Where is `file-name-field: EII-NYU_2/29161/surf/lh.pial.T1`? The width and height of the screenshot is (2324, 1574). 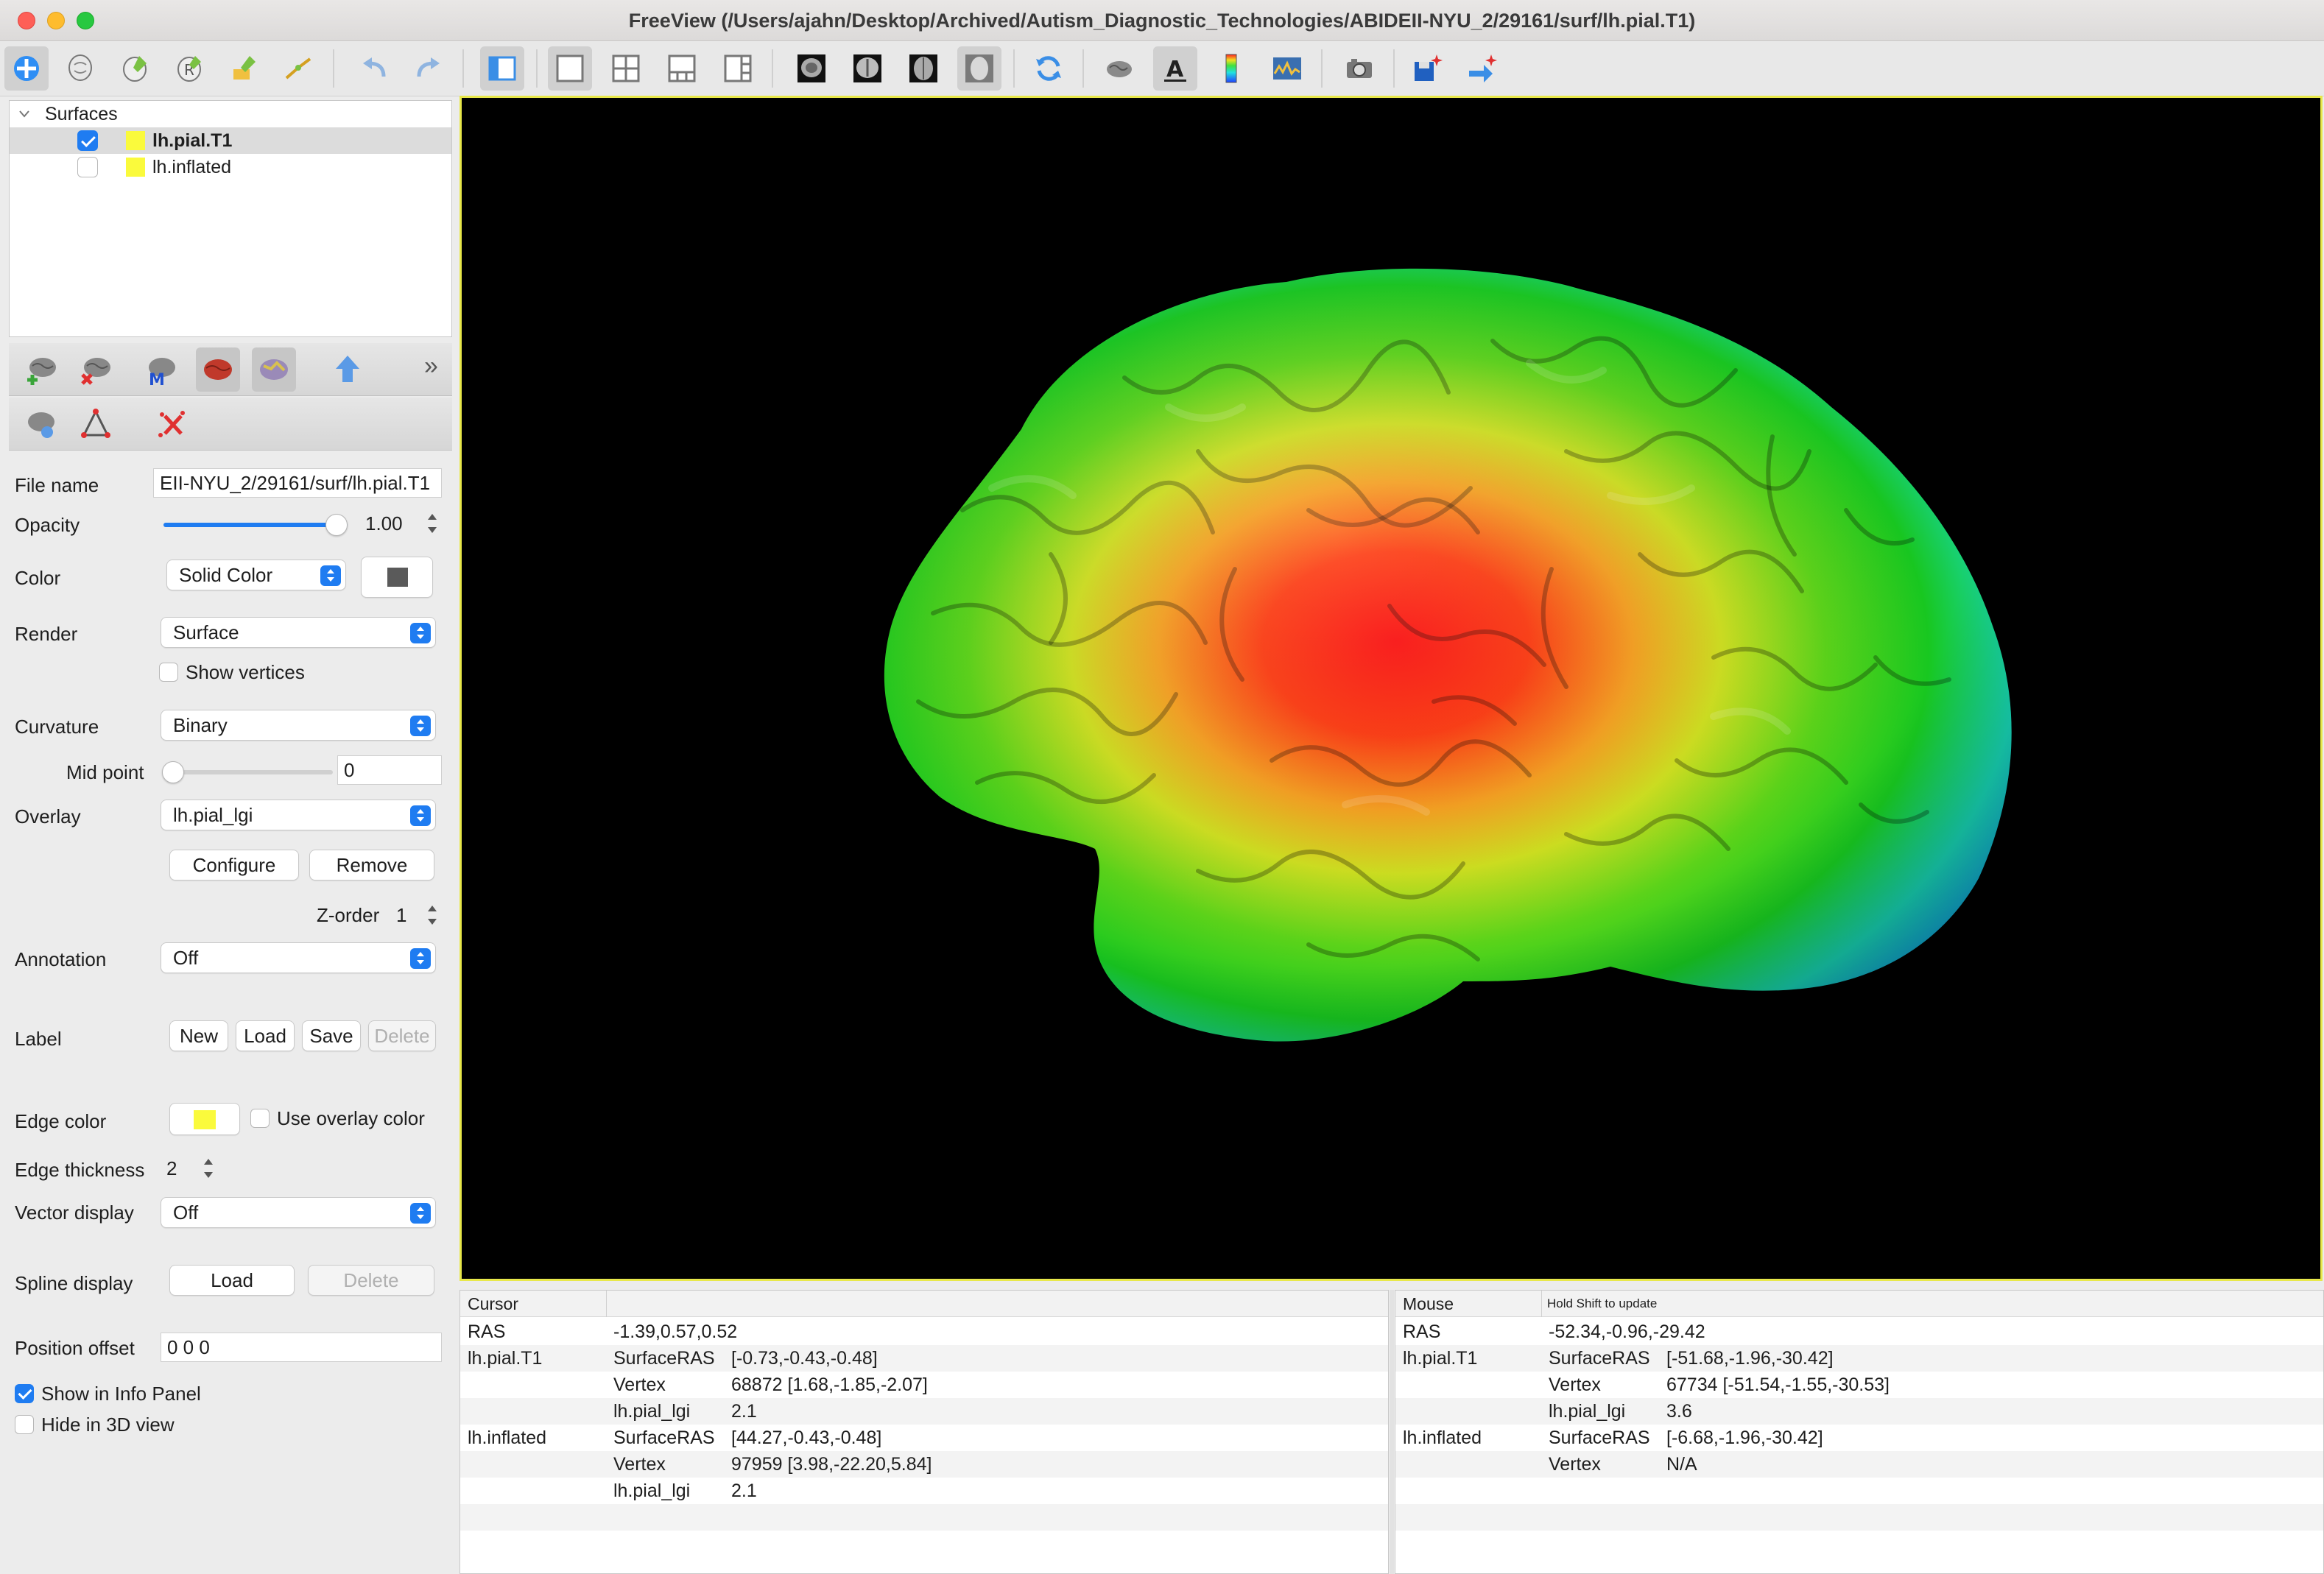
file-name-field: EII-NYU_2/29161/surf/lh.pial.T1 is located at coordinates (298, 483).